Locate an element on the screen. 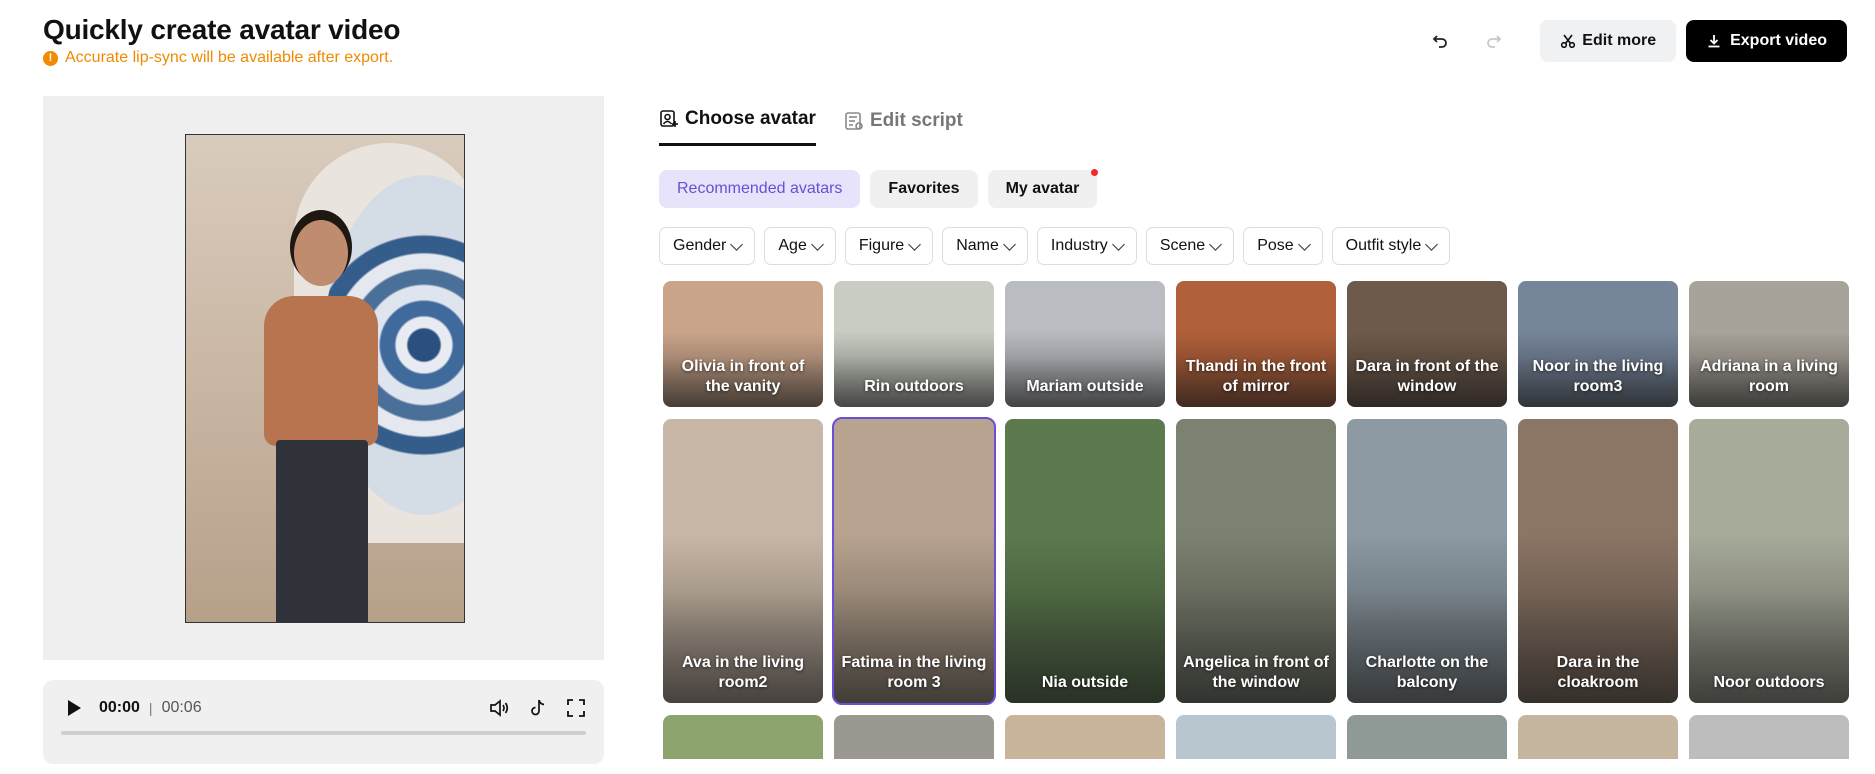 The width and height of the screenshot is (1875, 774). play-icon is located at coordinates (74, 708).